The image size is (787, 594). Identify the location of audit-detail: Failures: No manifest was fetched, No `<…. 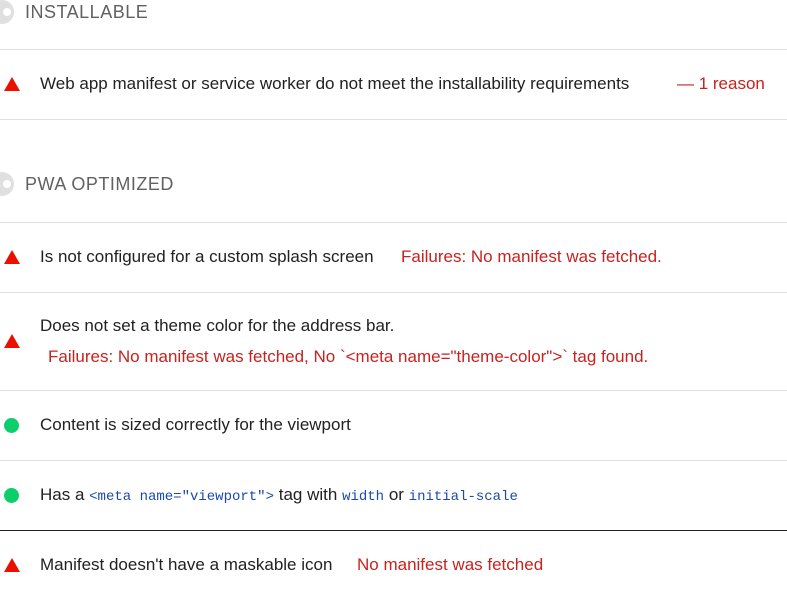
(348, 356).